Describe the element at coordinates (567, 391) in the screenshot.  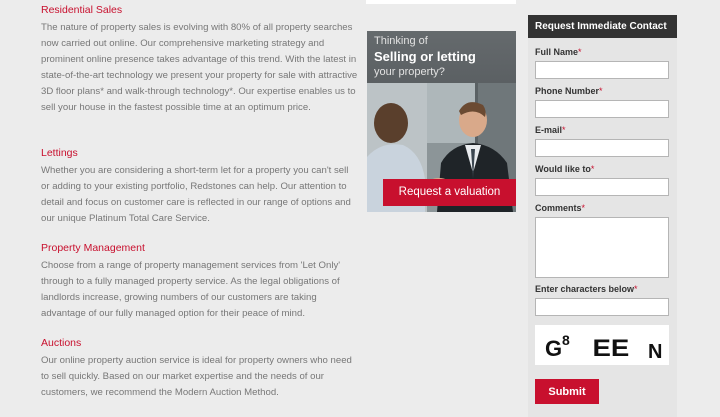
I see `submit-button: Submit` at that location.